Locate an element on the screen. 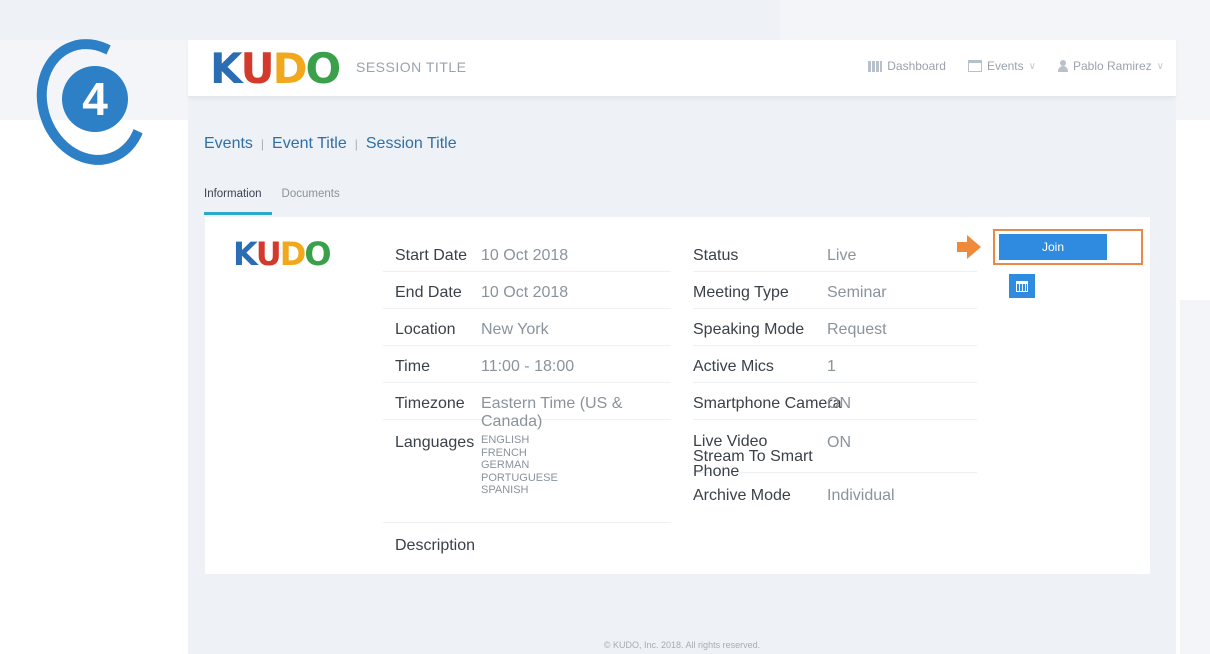 Image resolution: width=1210 pixels, height=654 pixels. detail-row: Live Video Stream To Smart Phone ON is located at coordinates (835, 450).